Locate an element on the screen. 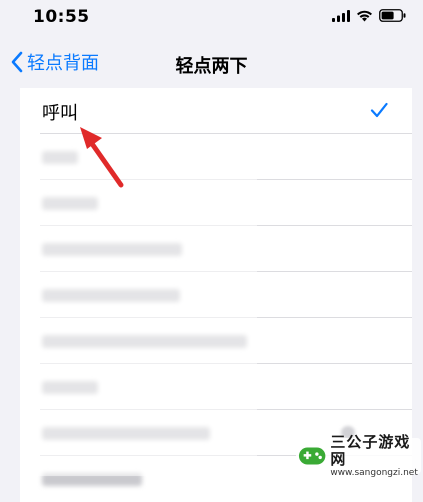  gamepad-logo-icon is located at coordinates (312, 456).